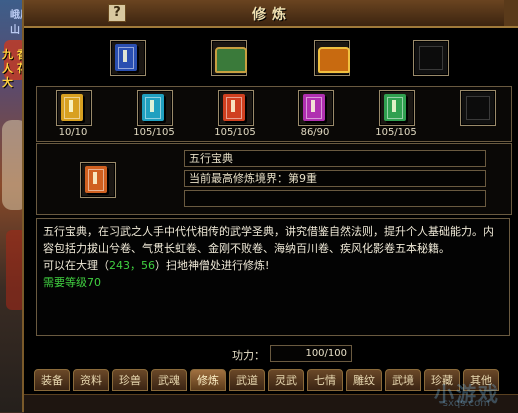  What do you see at coordinates (273, 265) in the screenshot?
I see `location-line: 可以在大理（243，56）扫地神僧处进行修炼!` at bounding box center [273, 265].